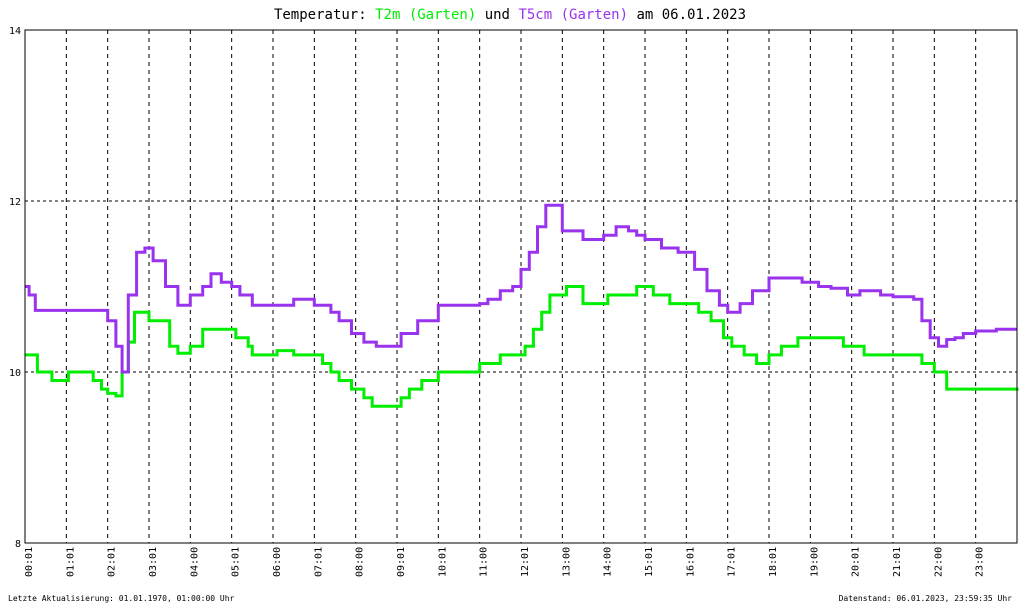 This screenshot has height=606, width=1020. Describe the element at coordinates (573, 15) in the screenshot. I see `title-series-t5cm: T5cm (Garten)` at that location.